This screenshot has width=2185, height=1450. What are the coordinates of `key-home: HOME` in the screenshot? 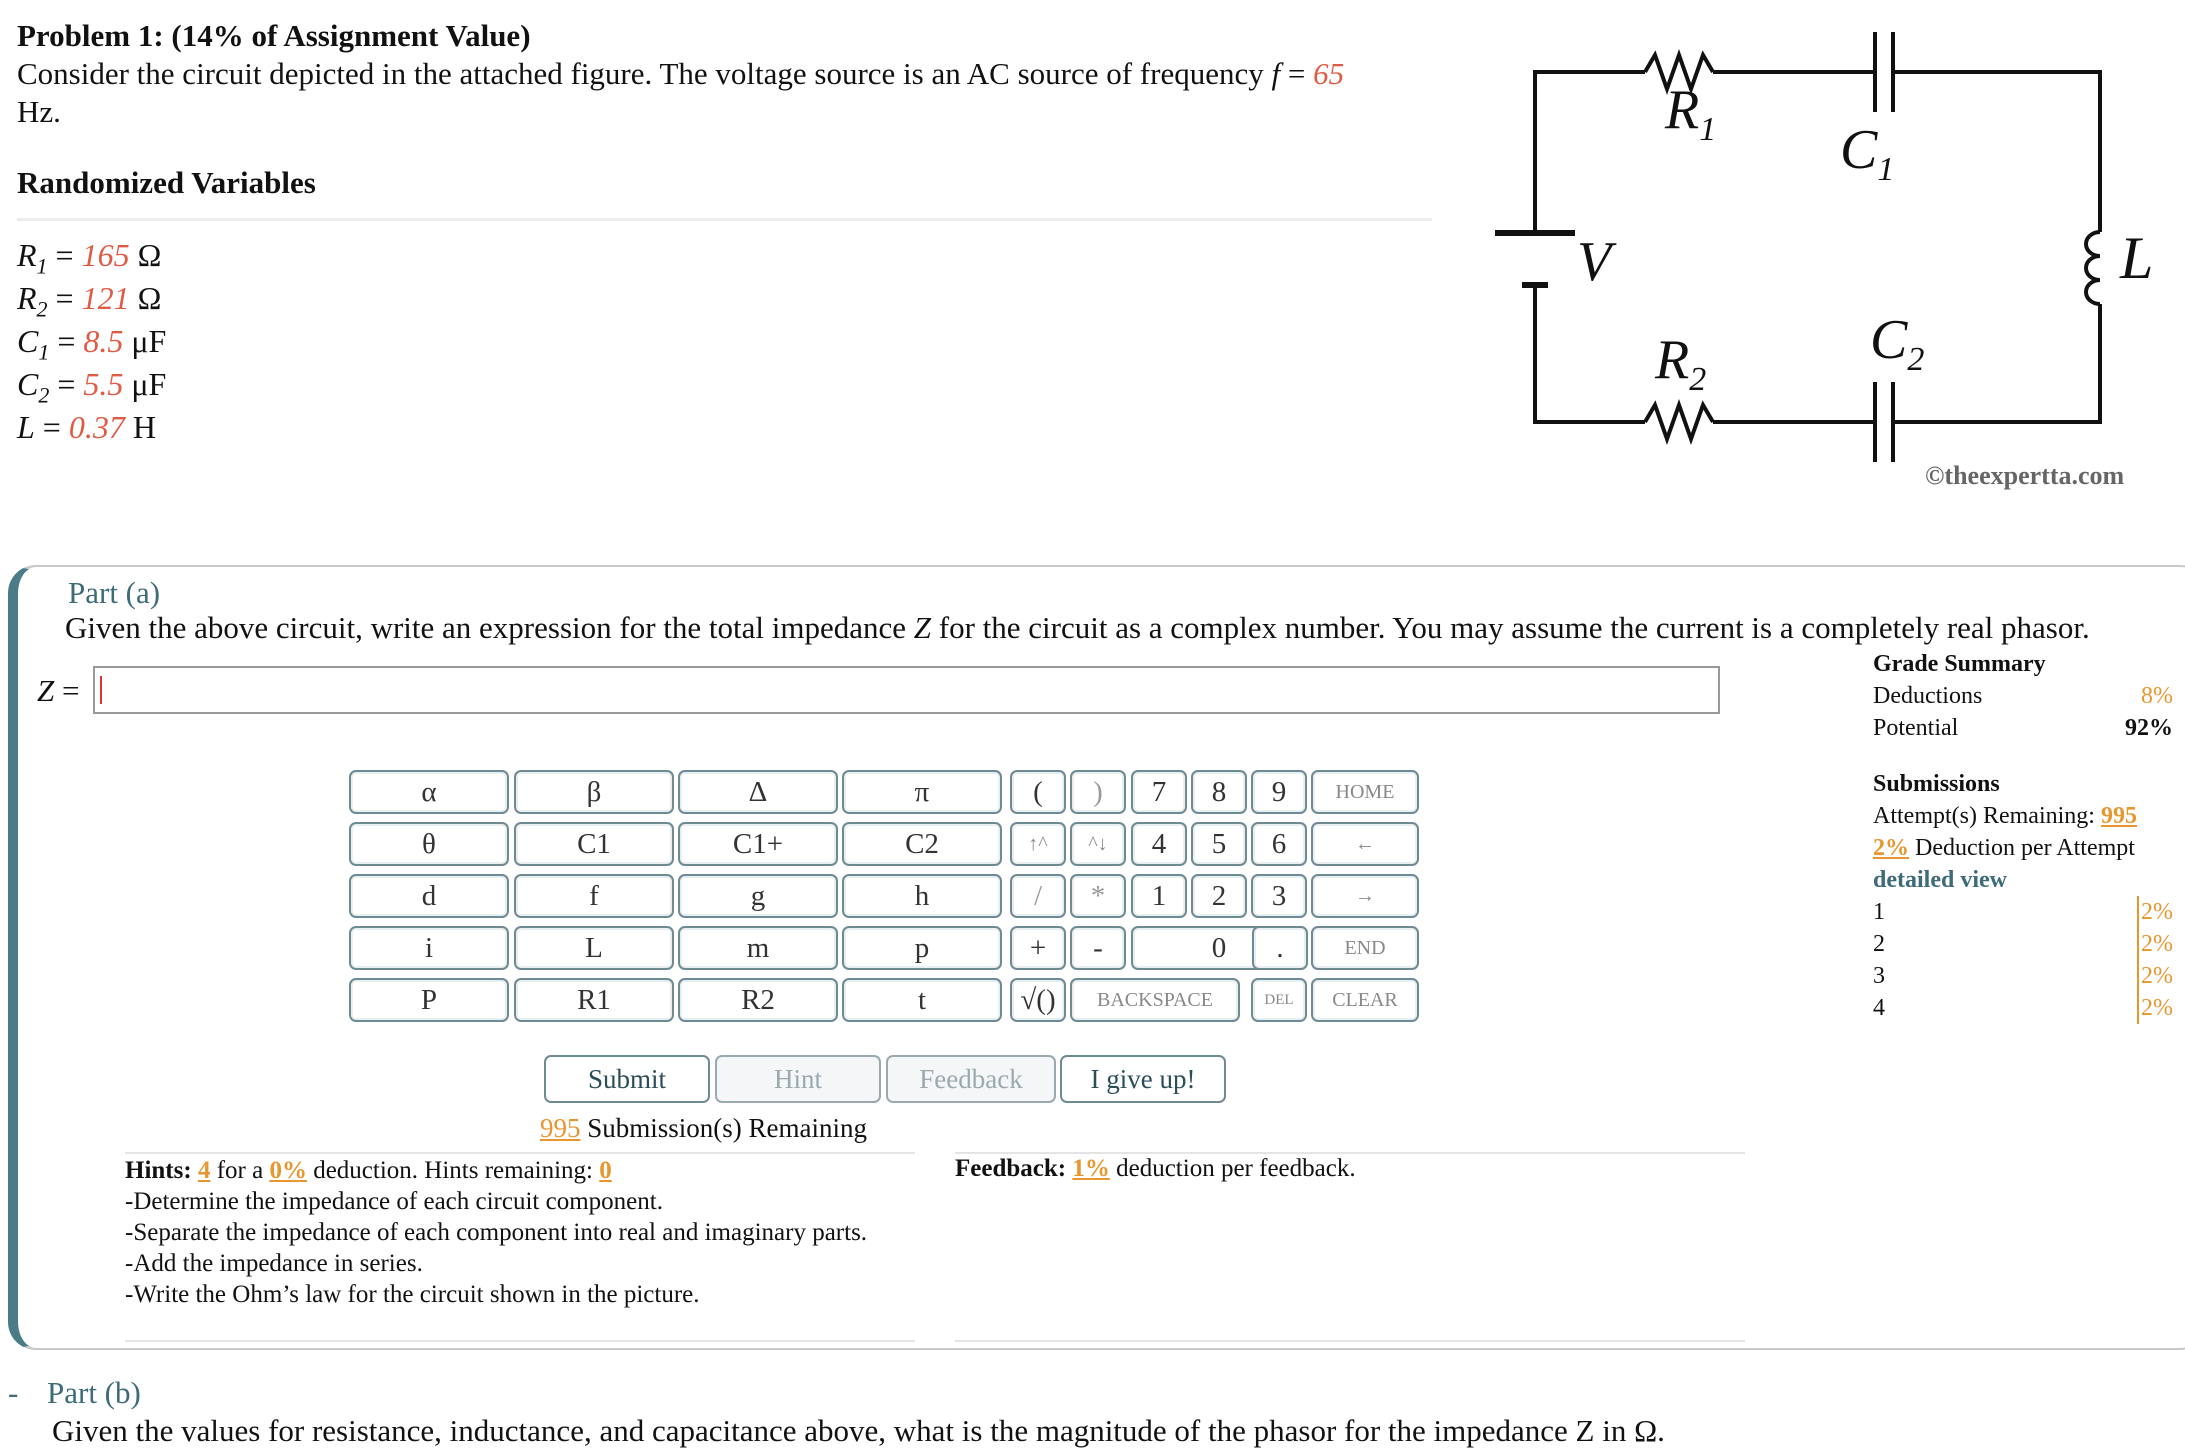 It's located at (1365, 792).